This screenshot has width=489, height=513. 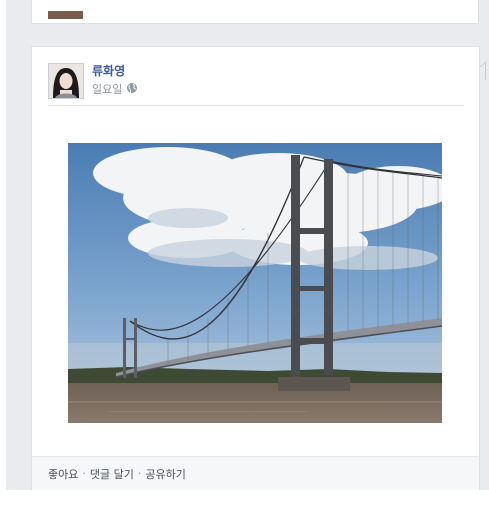 What do you see at coordinates (132, 89) in the screenshot?
I see `globe-icon` at bounding box center [132, 89].